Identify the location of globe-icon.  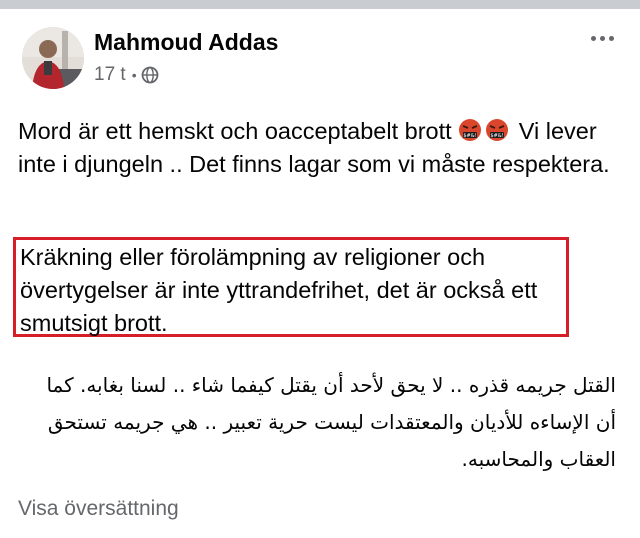
(150, 75).